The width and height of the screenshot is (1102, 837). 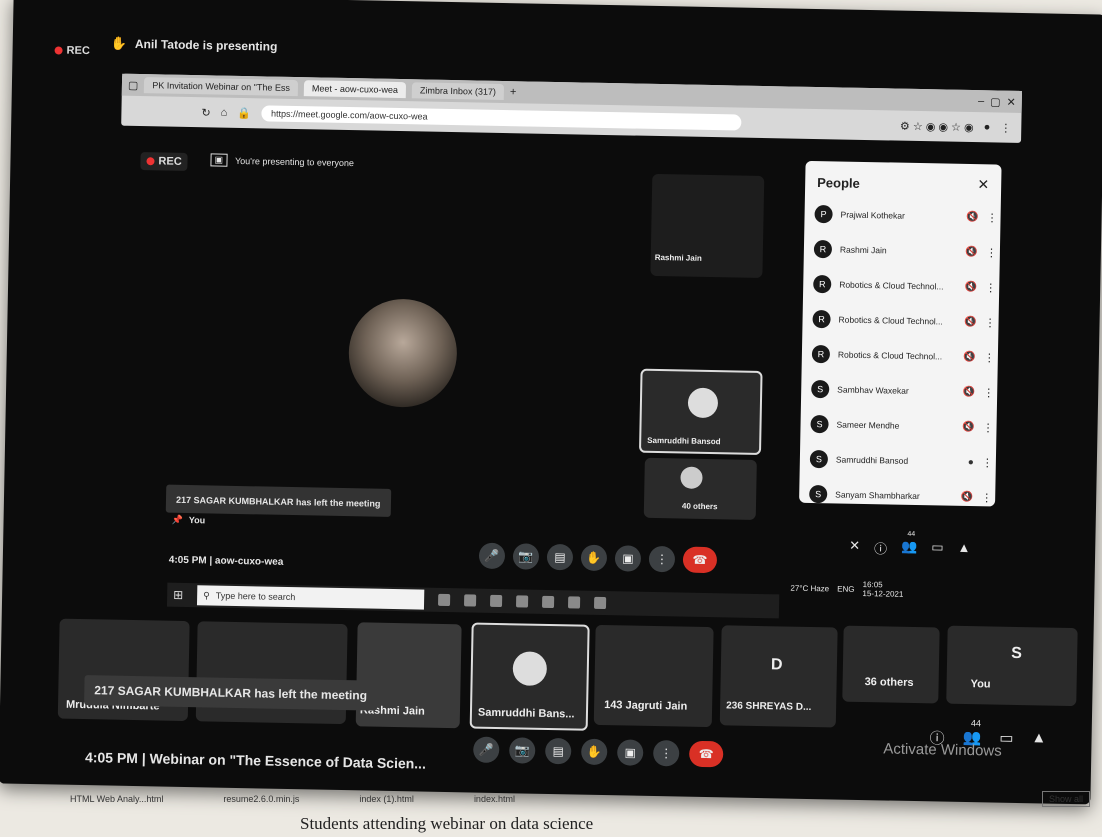 What do you see at coordinates (901, 460) in the screenshot?
I see `participant-row: S Samruddhi Bansod ● ⋮` at bounding box center [901, 460].